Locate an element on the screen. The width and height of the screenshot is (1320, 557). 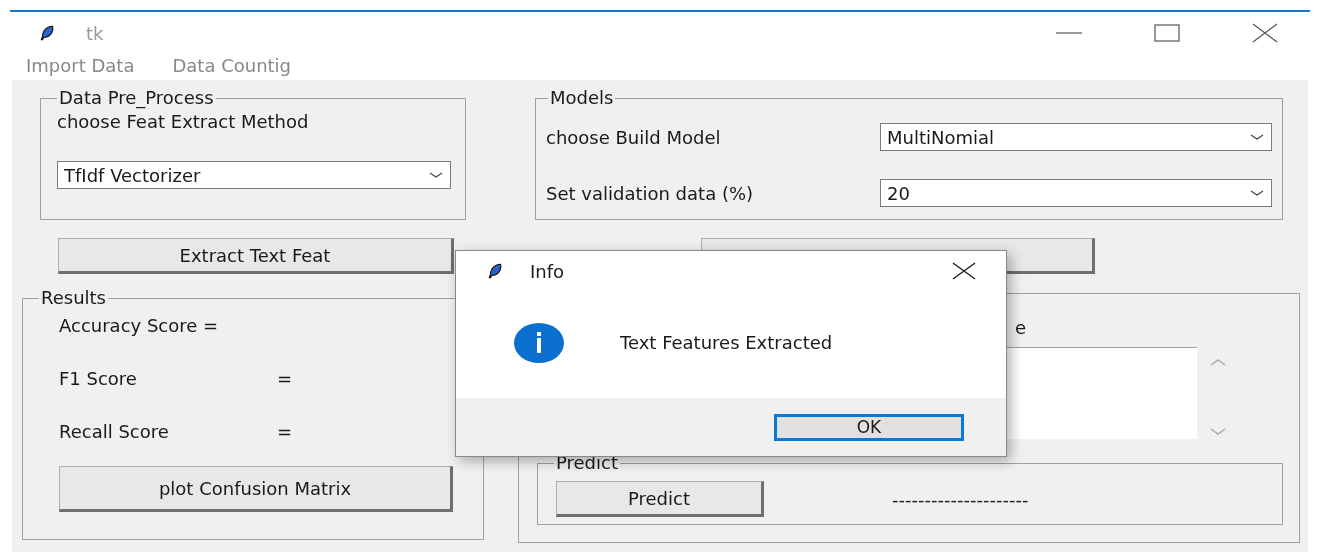
output-title: e is located at coordinates (1021, 328).